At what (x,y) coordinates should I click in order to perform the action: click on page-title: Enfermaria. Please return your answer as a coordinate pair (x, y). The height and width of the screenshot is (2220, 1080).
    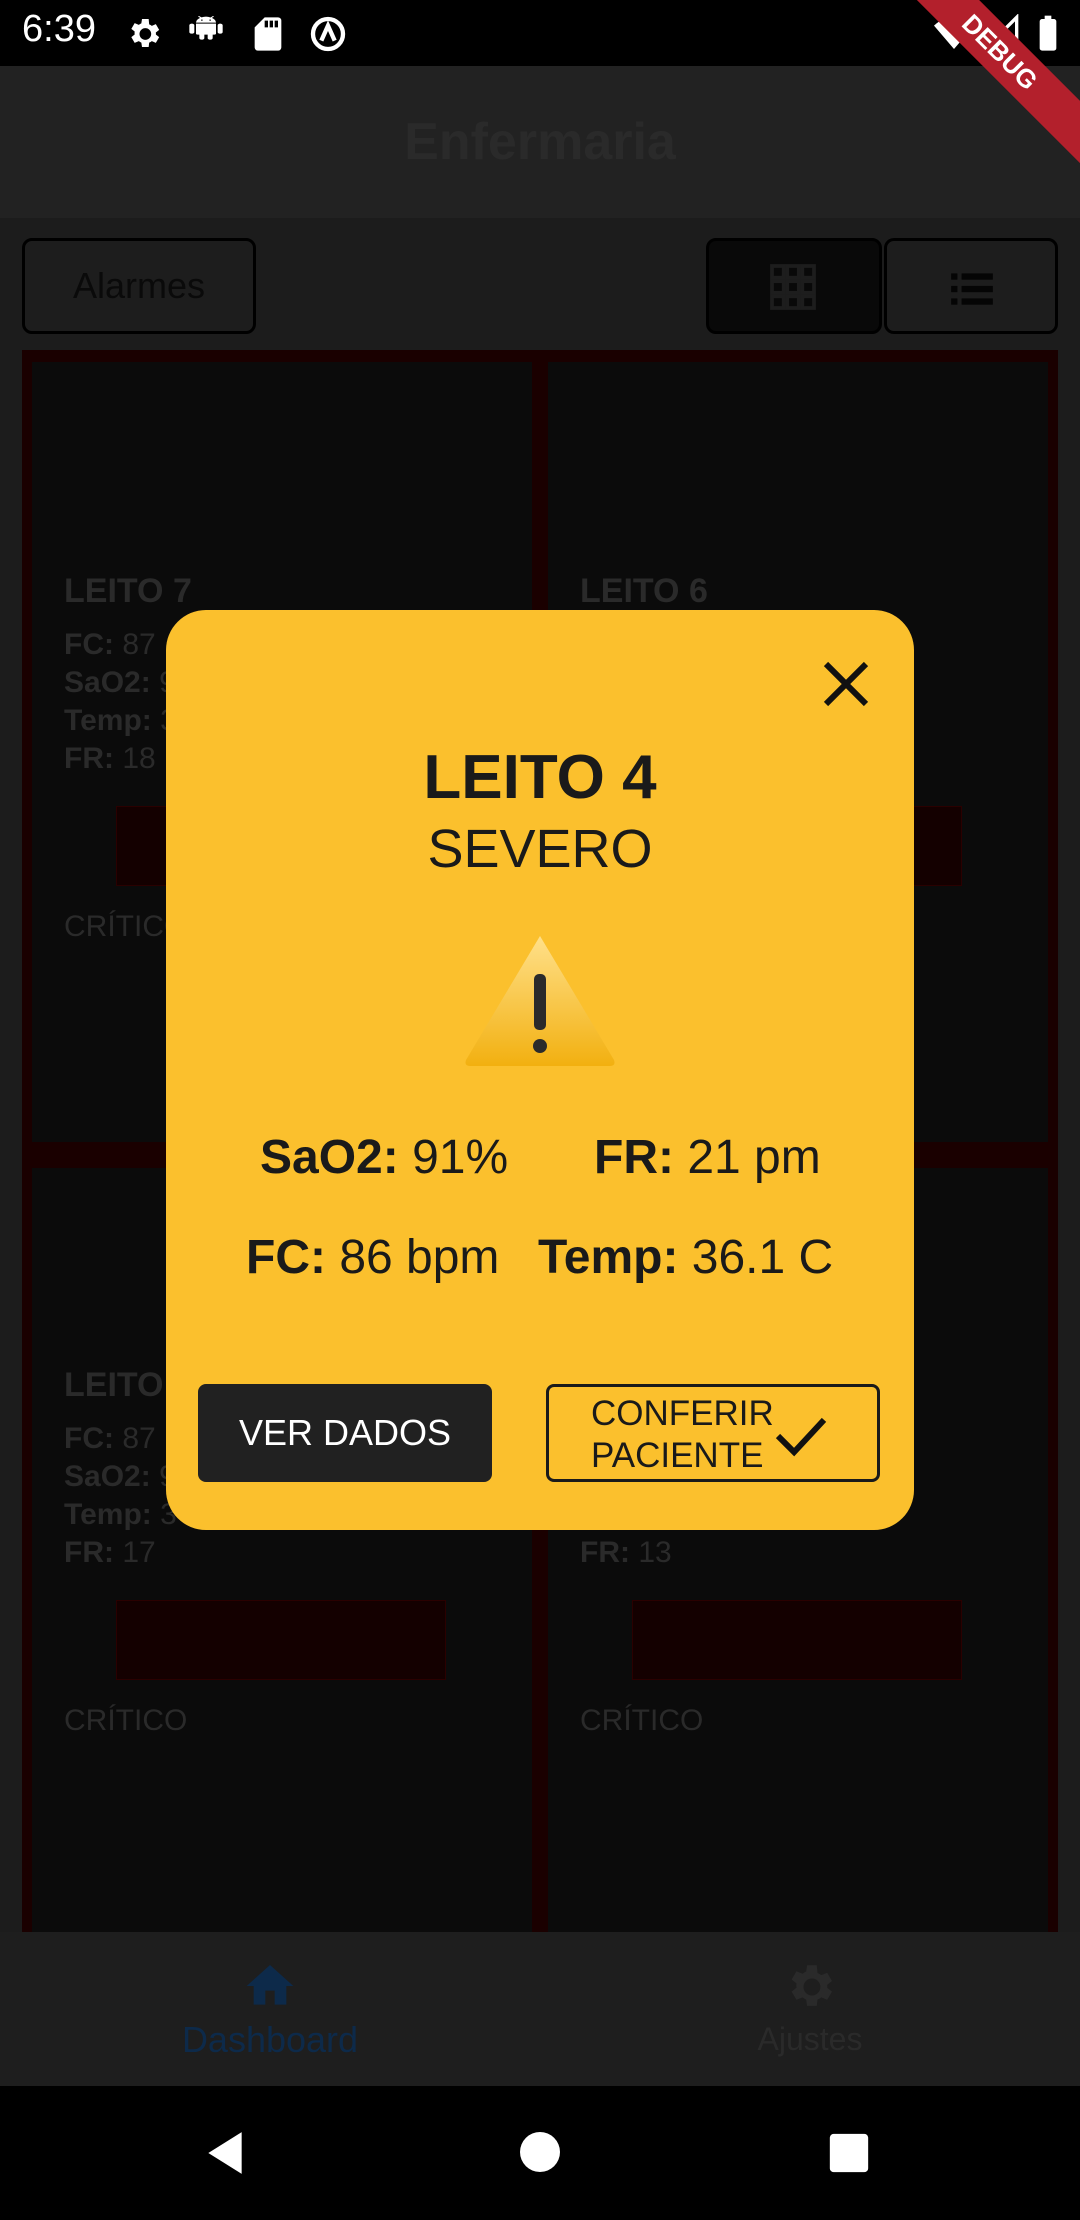
    Looking at the image, I should click on (540, 142).